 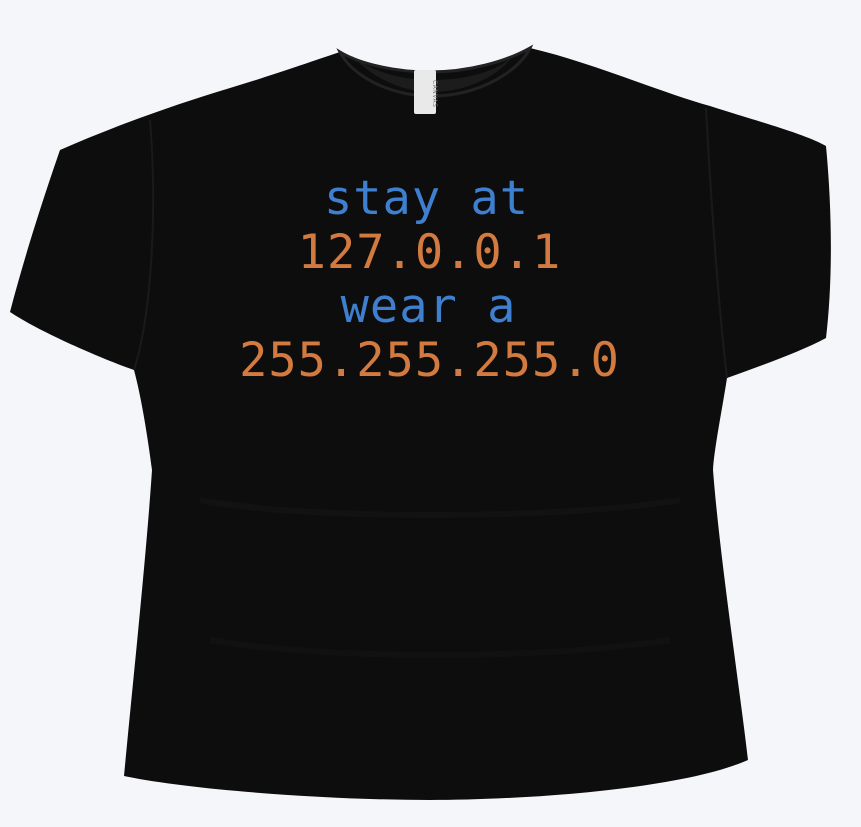 What do you see at coordinates (429, 252) in the screenshot?
I see `print-line-2: 127.0.0.1` at bounding box center [429, 252].